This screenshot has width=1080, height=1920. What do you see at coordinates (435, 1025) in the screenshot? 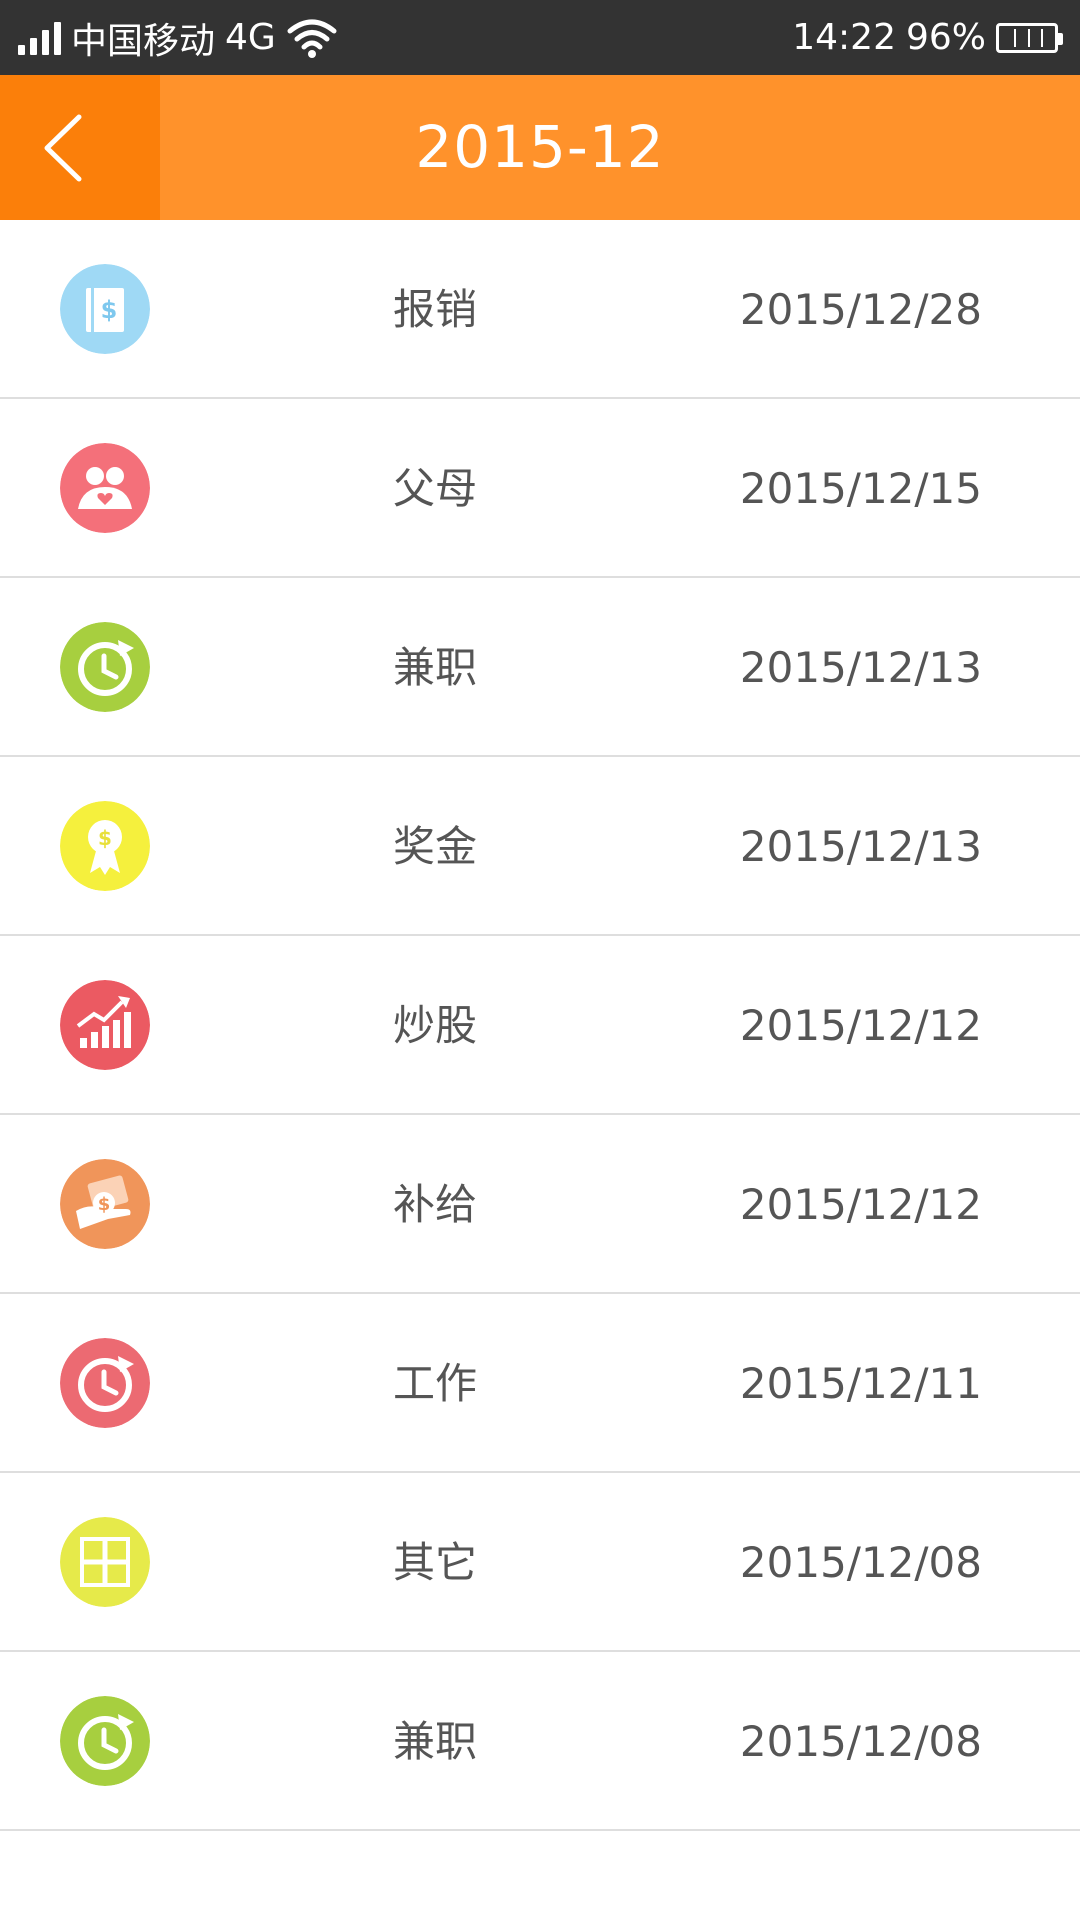
I see `record-category: 炒股` at bounding box center [435, 1025].